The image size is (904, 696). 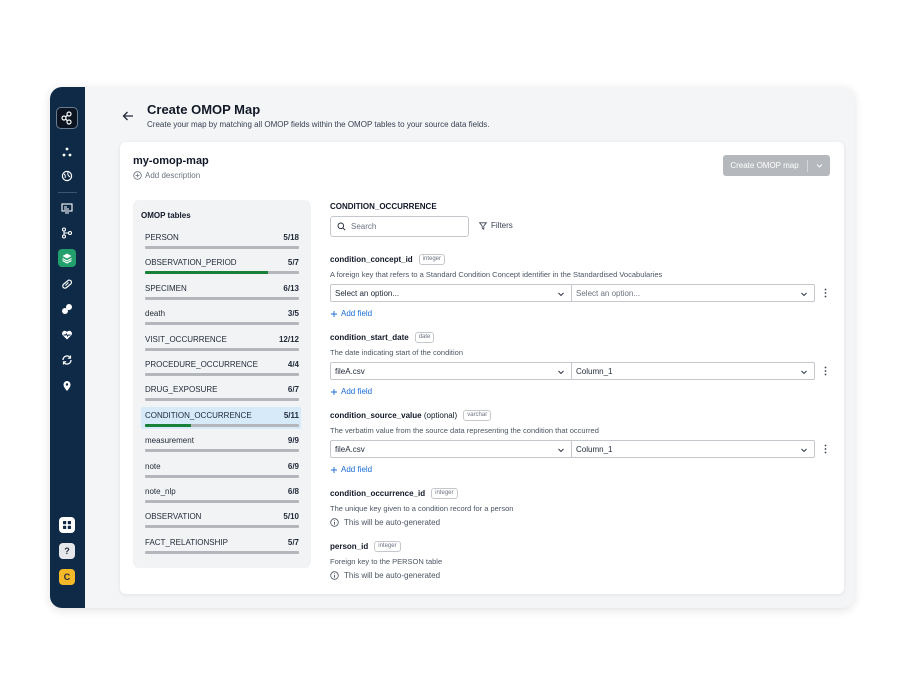 What do you see at coordinates (173, 175) in the screenshot?
I see `add-description-label: Add description` at bounding box center [173, 175].